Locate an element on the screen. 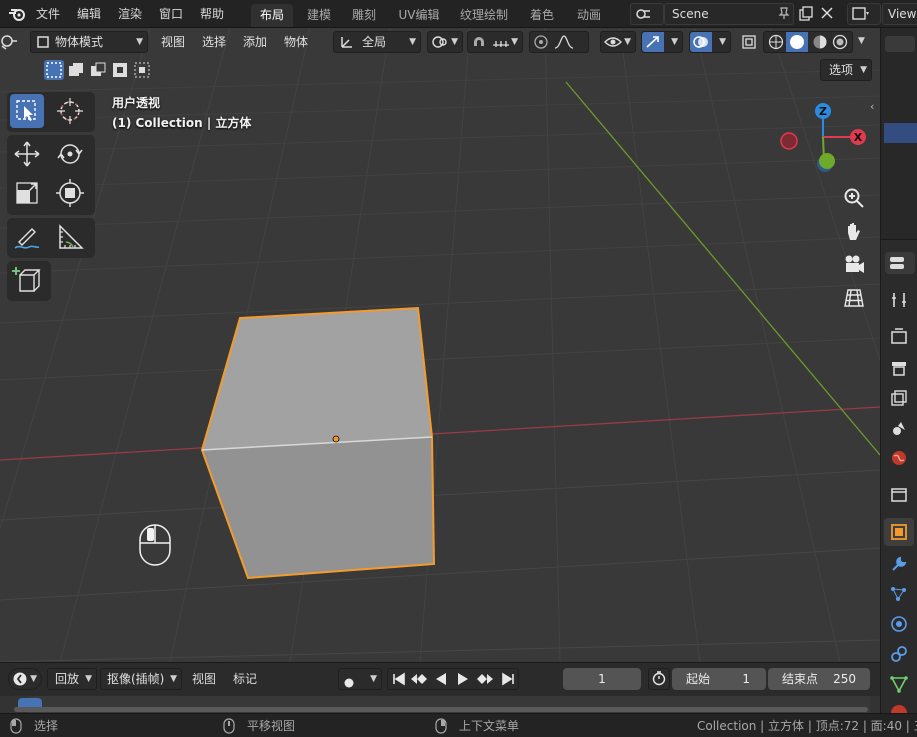 The height and width of the screenshot is (737, 917). gizmo-icon is located at coordinates (653, 42).